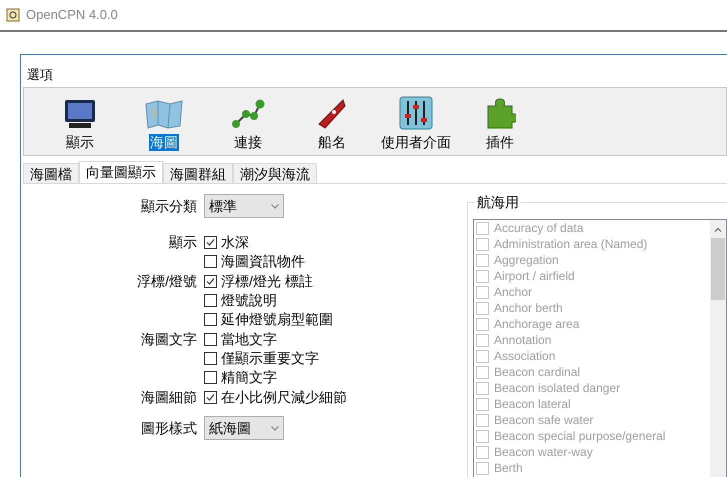  I want to click on dropdown: 紙海圖, so click(244, 428).